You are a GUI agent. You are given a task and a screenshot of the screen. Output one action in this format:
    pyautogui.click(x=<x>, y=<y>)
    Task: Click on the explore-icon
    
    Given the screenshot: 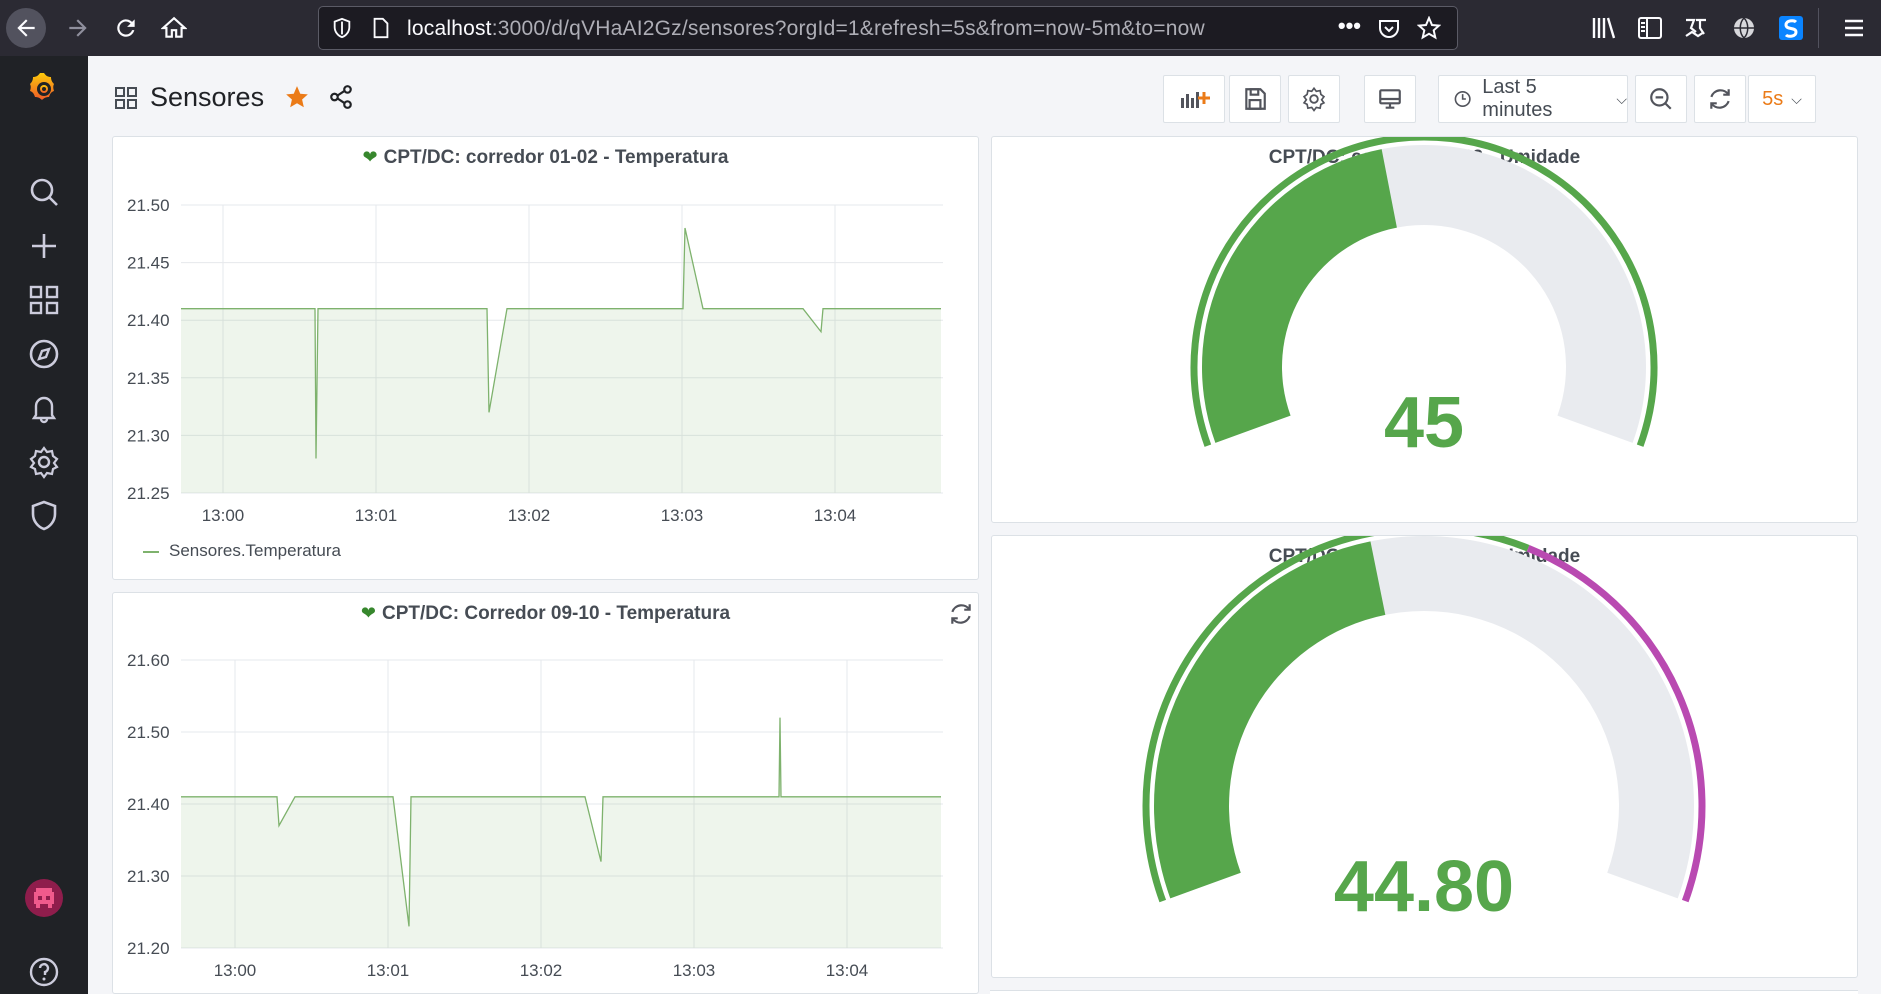 What is the action you would take?
    pyautogui.click(x=44, y=354)
    